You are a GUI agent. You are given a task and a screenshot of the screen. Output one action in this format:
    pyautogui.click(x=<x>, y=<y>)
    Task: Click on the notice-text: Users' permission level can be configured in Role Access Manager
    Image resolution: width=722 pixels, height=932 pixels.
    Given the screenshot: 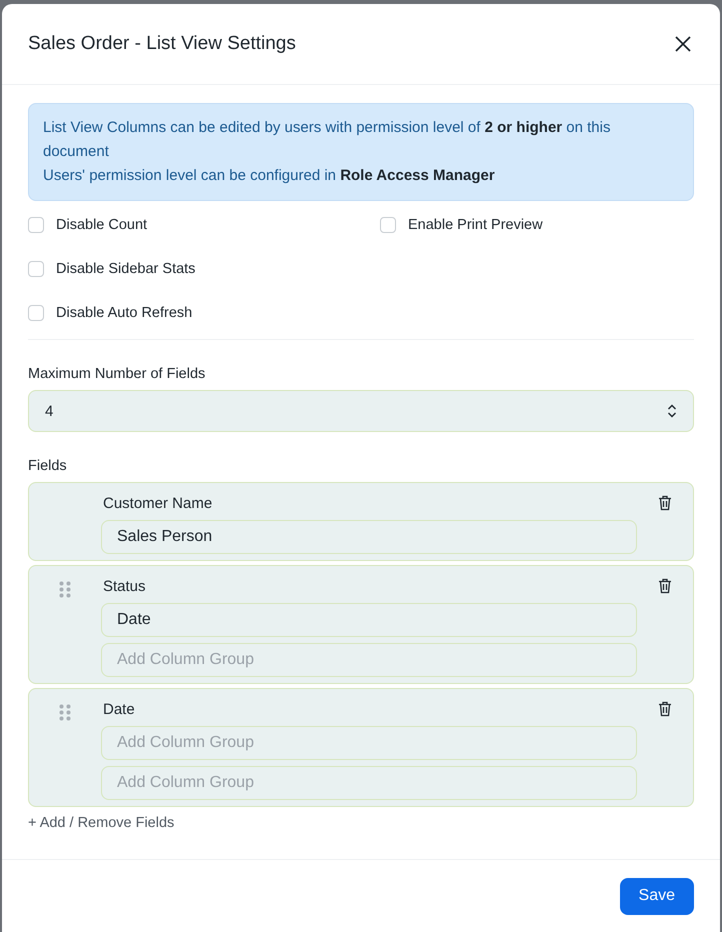 What is the action you would take?
    pyautogui.click(x=269, y=176)
    